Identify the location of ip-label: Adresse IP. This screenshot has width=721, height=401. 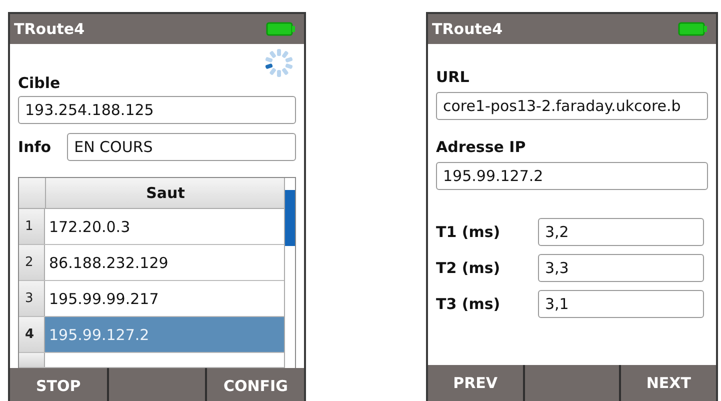
(481, 147).